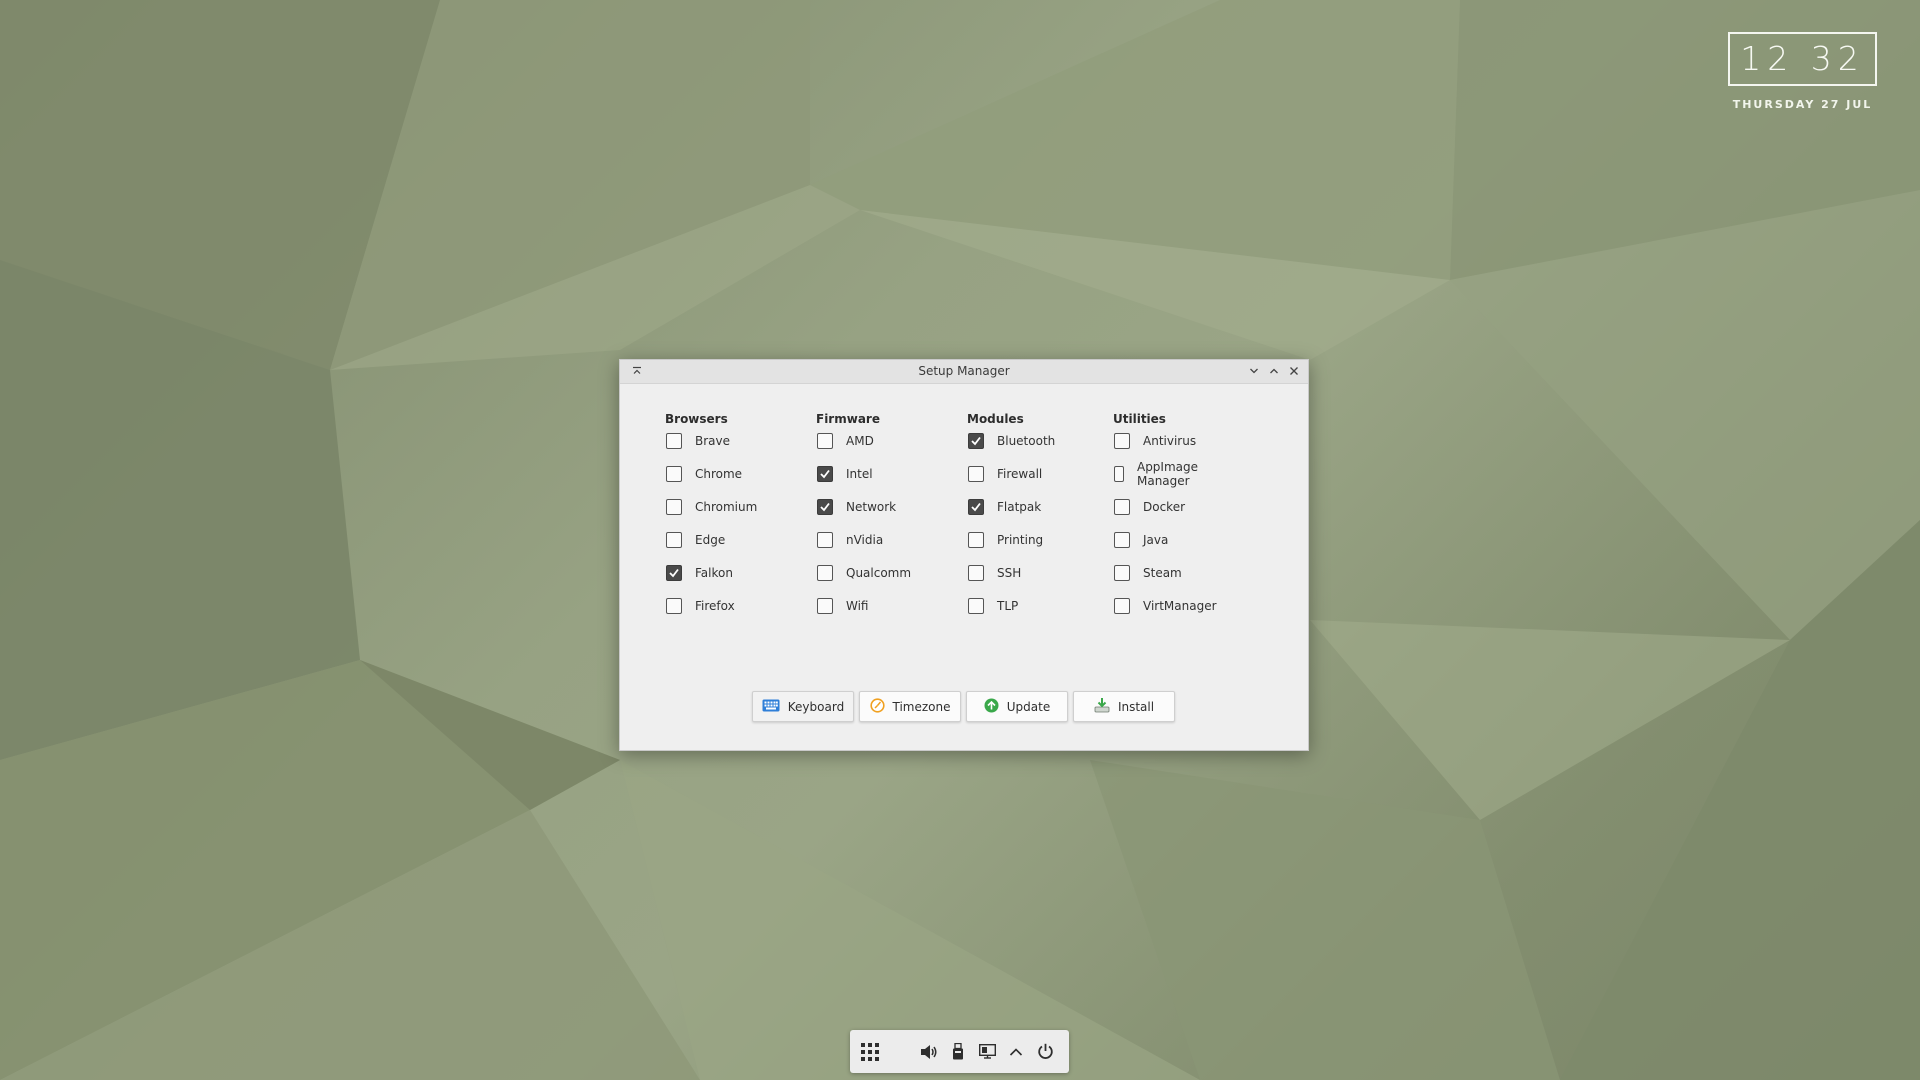  I want to click on minimize-icon, so click(1254, 371).